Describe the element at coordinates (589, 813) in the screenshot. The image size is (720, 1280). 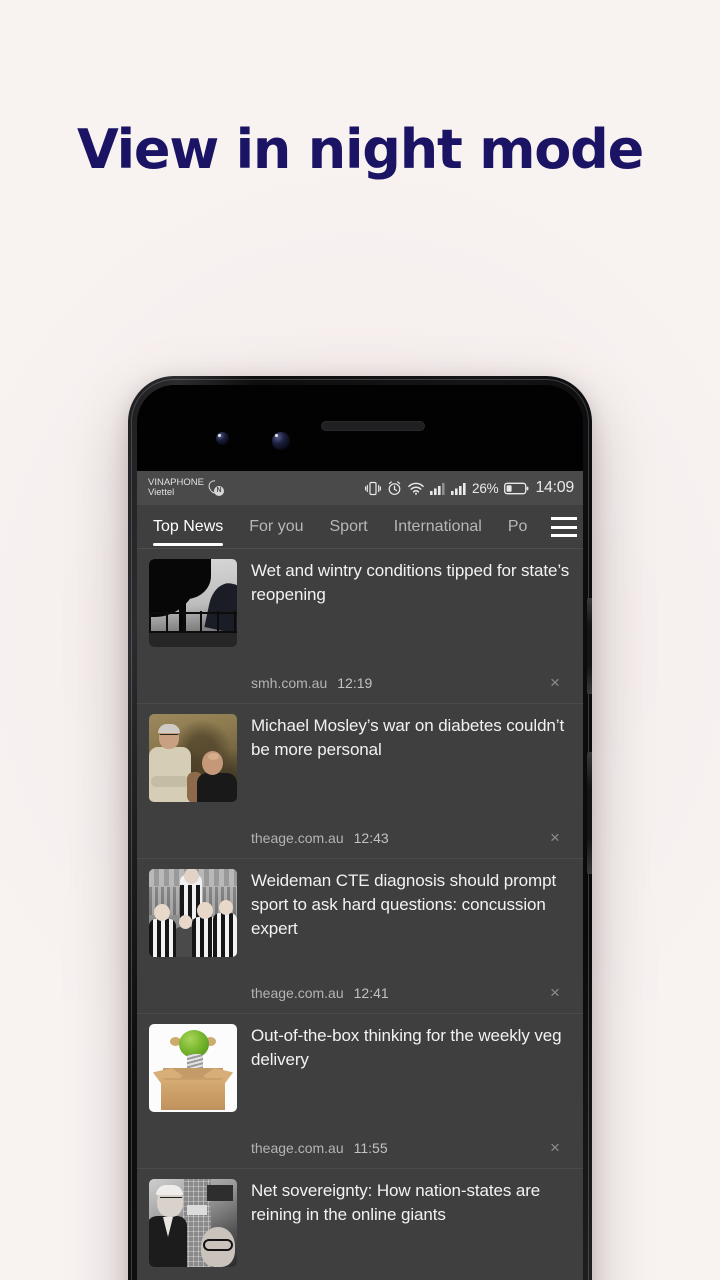
I see `power-button` at that location.